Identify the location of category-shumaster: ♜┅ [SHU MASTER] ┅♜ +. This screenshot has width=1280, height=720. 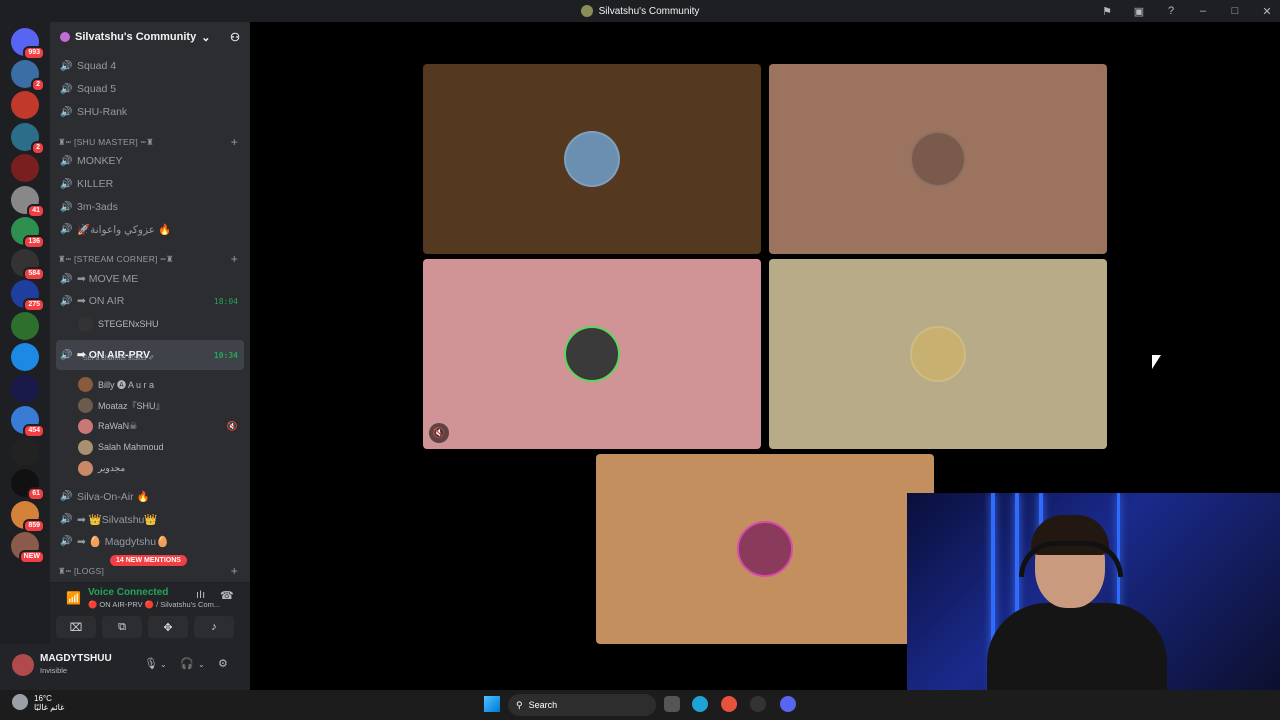
(150, 142).